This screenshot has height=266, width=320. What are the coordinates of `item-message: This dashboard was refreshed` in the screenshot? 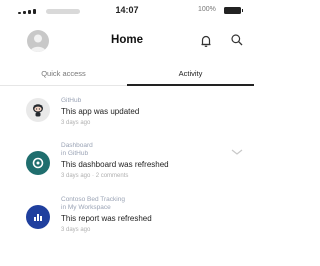 It's located at (115, 164).